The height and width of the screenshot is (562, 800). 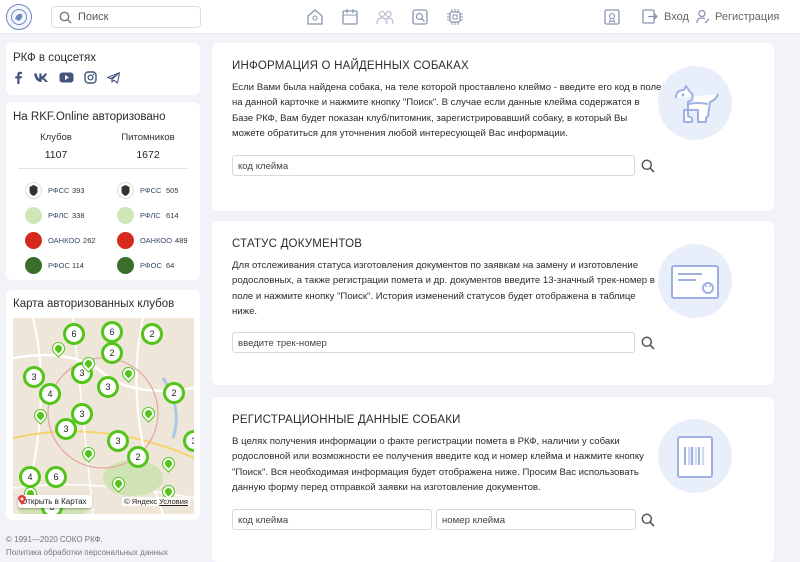 I want to click on map-attribution: © Яндекс Условия, so click(x=156, y=501).